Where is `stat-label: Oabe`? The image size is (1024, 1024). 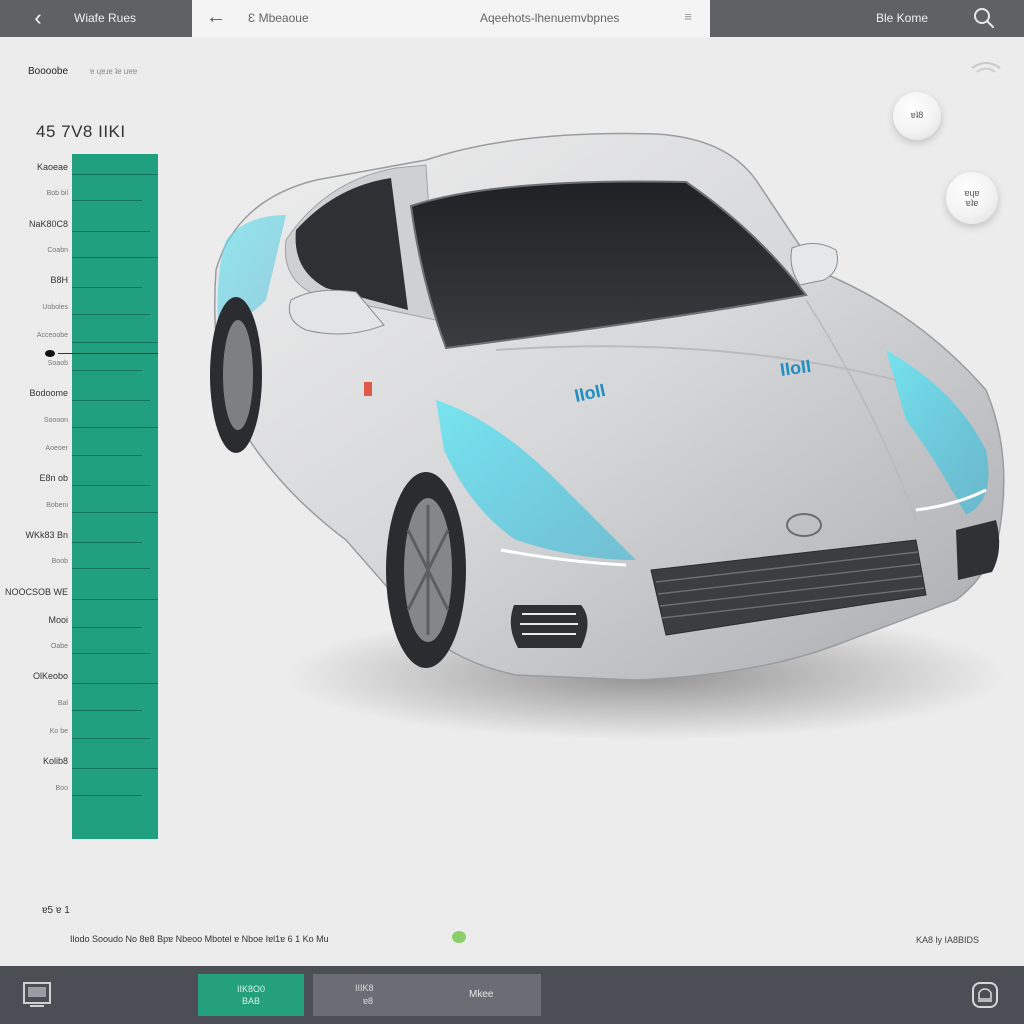
stat-label: Oabe is located at coordinates (59, 647).